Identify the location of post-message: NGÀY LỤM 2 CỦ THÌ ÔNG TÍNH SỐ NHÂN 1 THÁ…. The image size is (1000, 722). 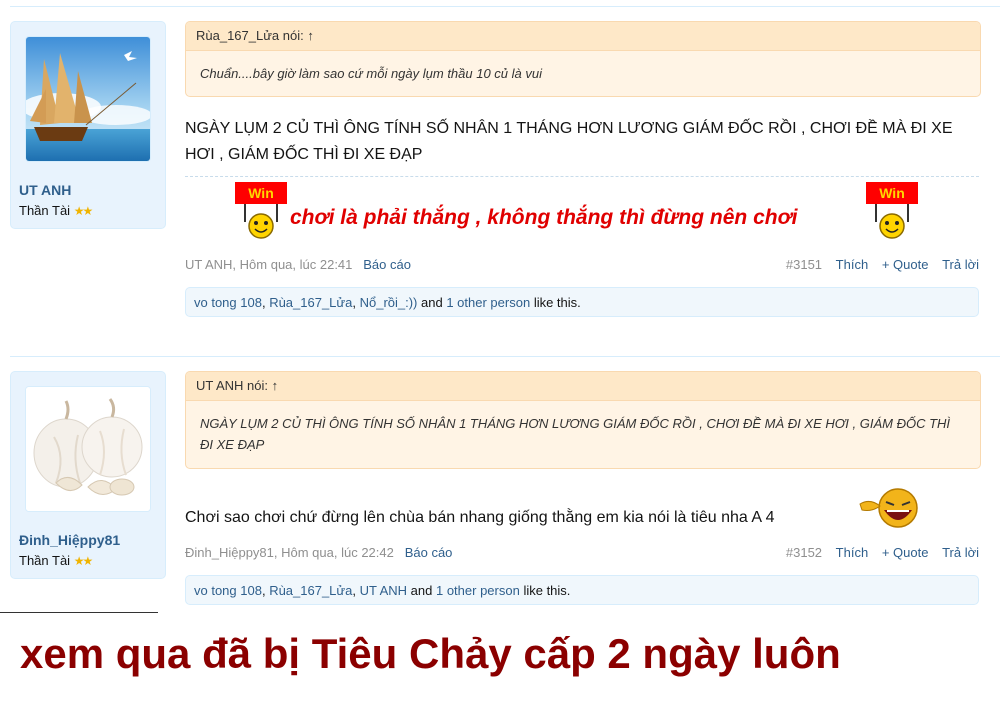
(569, 141).